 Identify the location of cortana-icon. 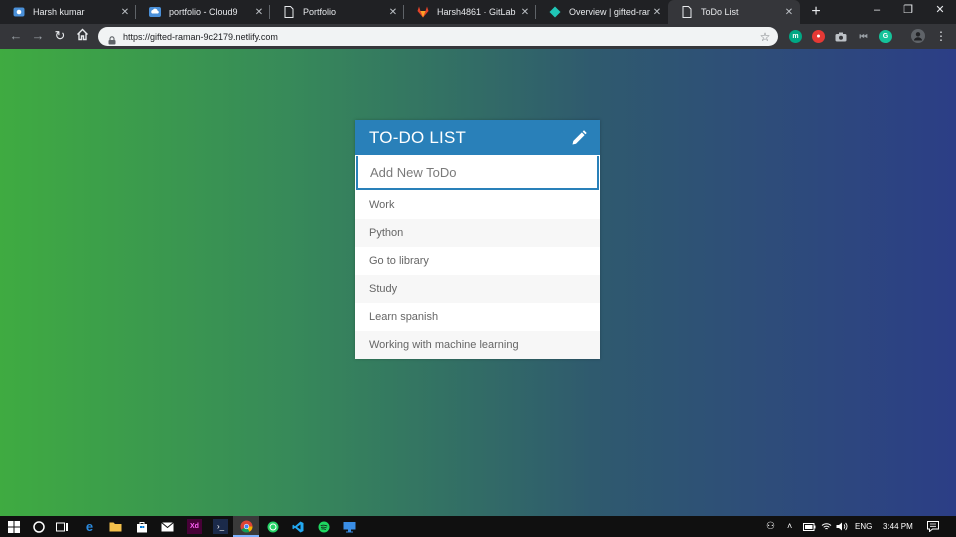
(38, 526).